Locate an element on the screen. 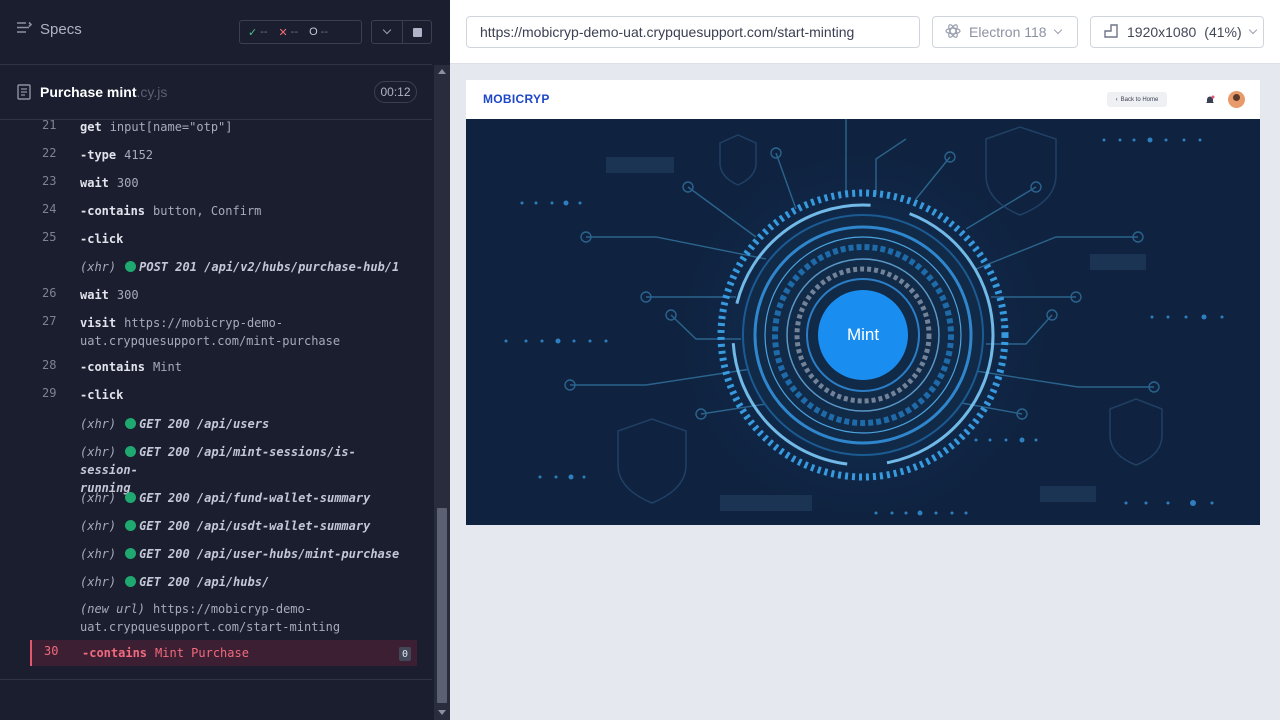 The height and width of the screenshot is (720, 1280). command-row: 24 -contains button, Confirm is located at coordinates (223, 211).